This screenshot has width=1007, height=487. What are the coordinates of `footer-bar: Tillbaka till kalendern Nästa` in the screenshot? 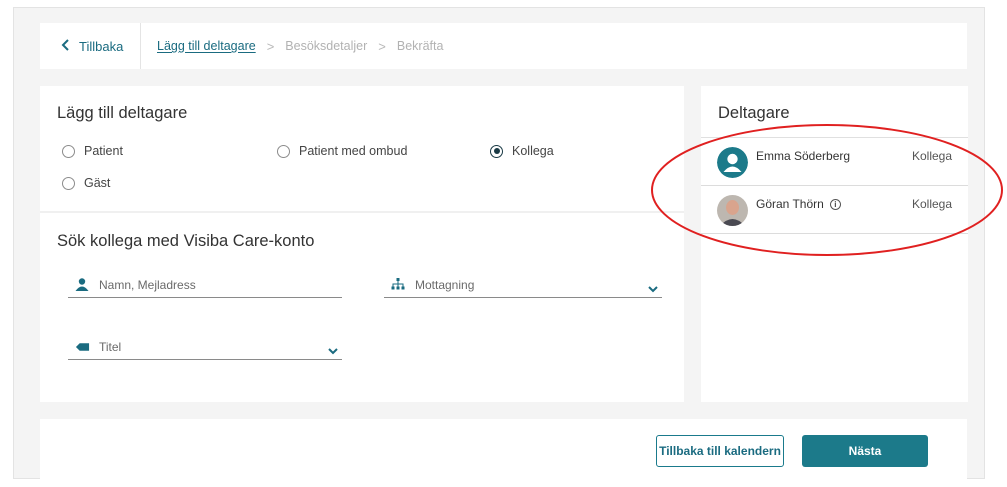 It's located at (503, 449).